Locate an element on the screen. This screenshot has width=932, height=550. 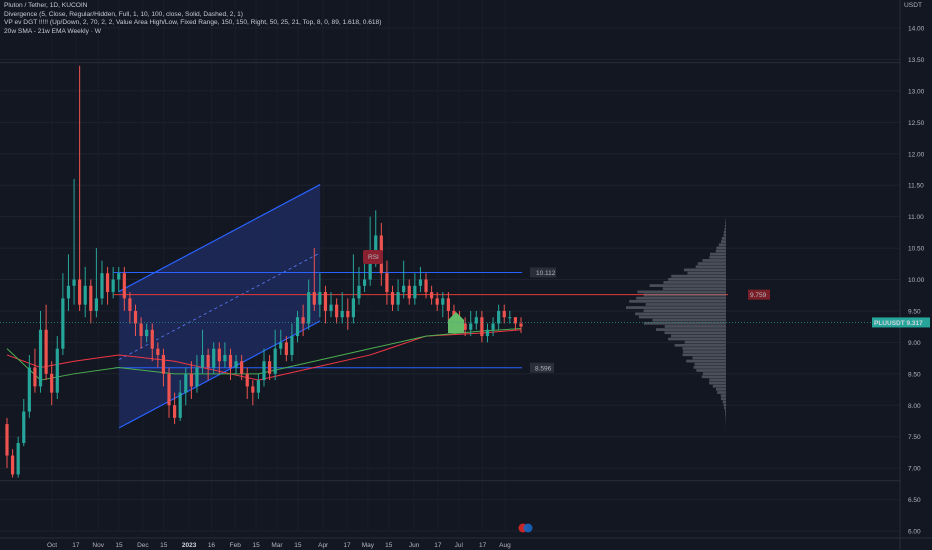
time-tick-label: Feb is located at coordinates (236, 545).